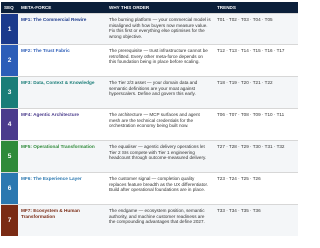 This screenshot has width=320, height=248. What do you see at coordinates (9, 7) in the screenshot?
I see `header-seq: SEQ` at bounding box center [9, 7].